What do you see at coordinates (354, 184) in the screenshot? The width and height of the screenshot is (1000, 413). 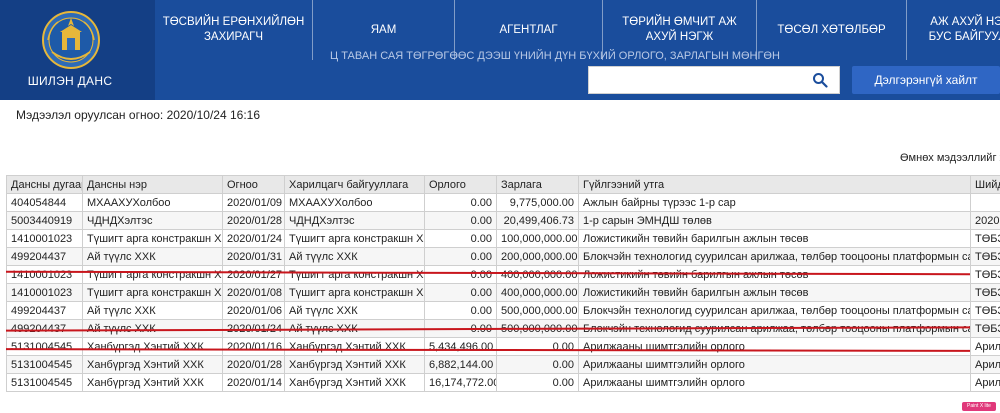 I see `column-header: Харилцагч байгууллага` at bounding box center [354, 184].